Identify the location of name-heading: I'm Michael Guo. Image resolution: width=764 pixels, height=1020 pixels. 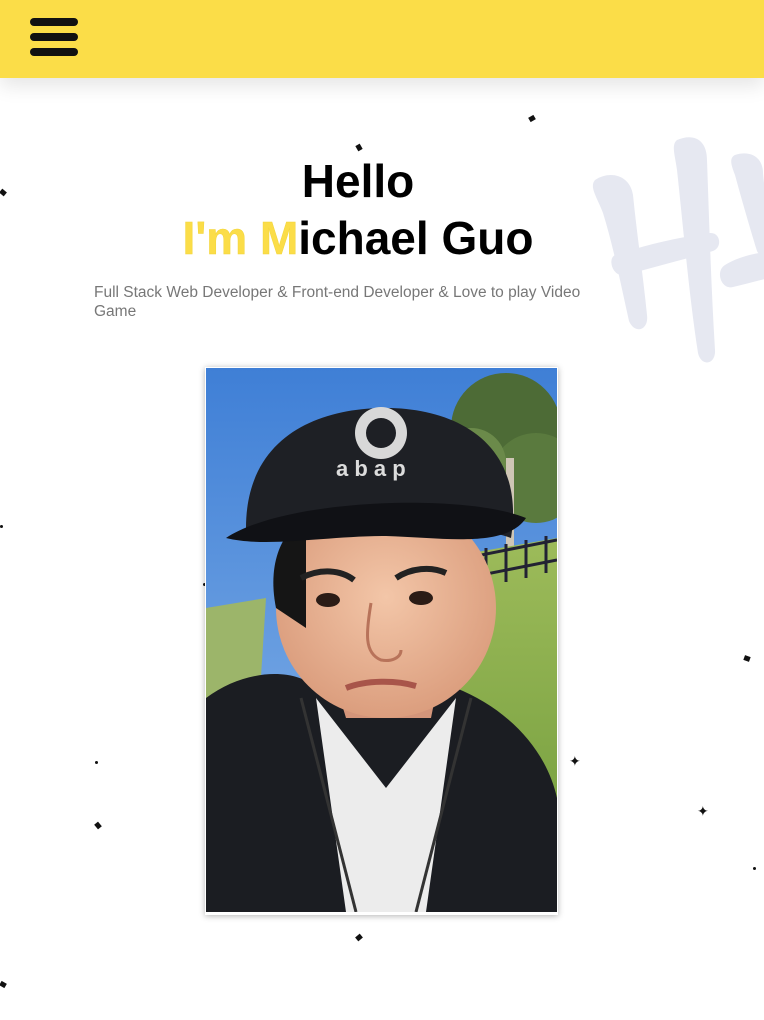
(358, 238).